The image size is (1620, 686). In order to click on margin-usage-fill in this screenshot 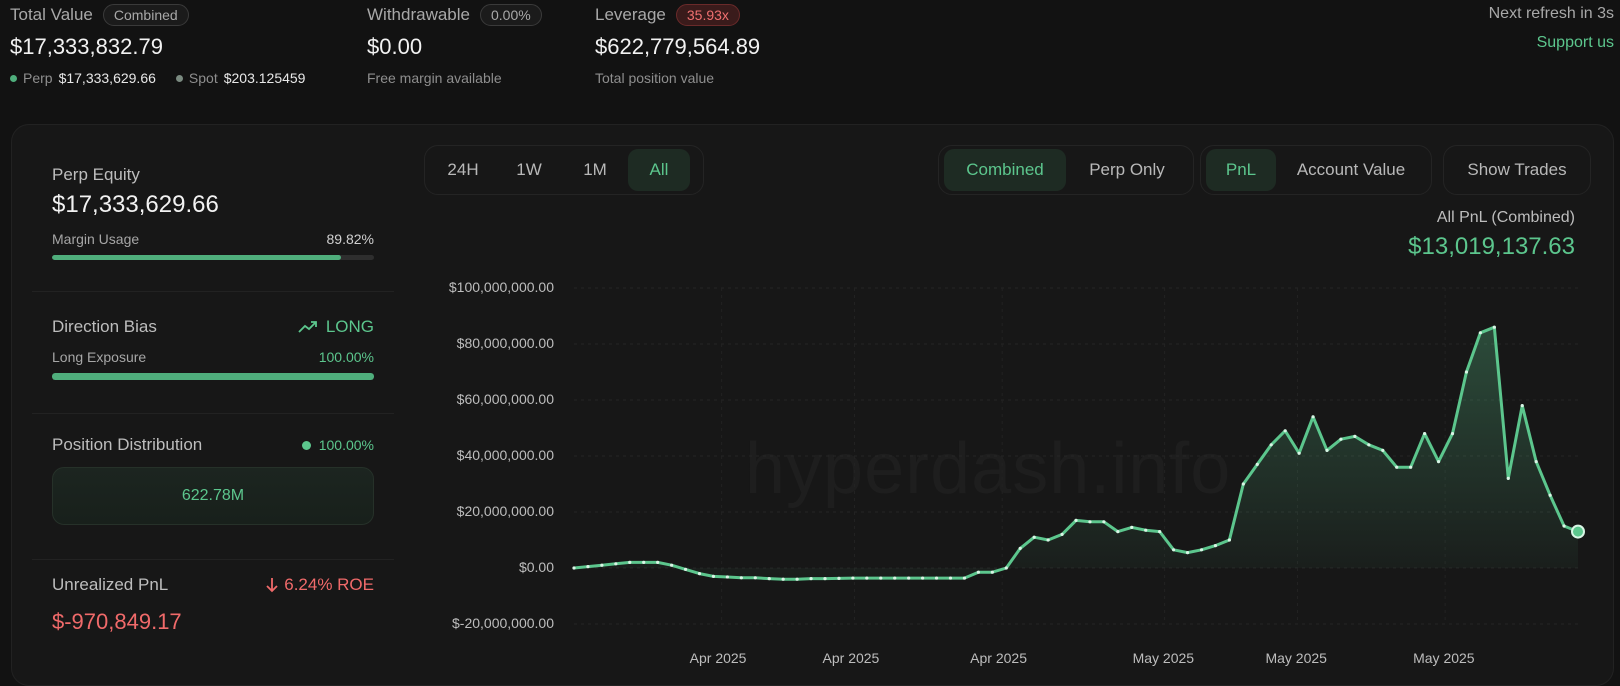, I will do `click(197, 257)`.